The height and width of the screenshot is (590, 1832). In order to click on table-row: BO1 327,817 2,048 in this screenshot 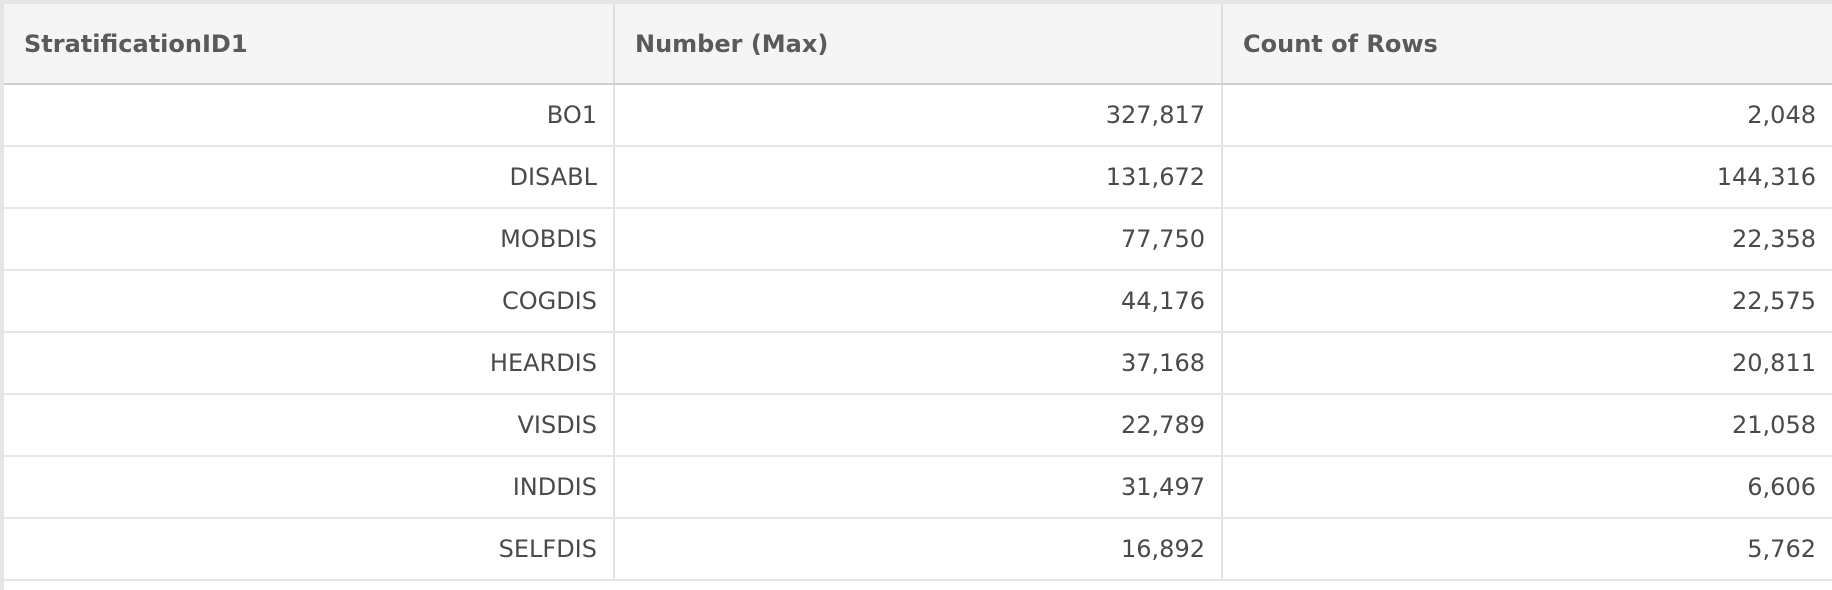, I will do `click(918, 115)`.